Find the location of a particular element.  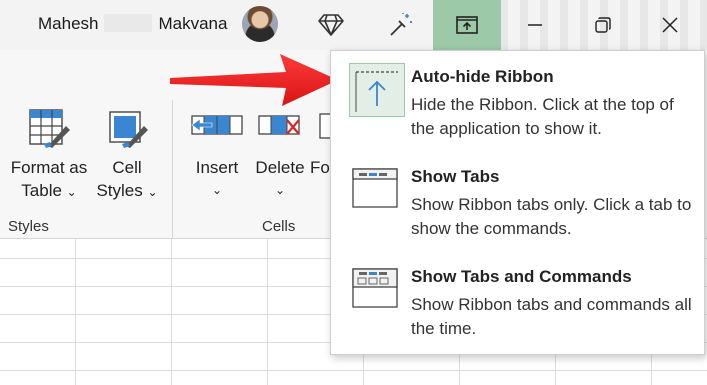

cell-styles-icon is located at coordinates (128, 129).